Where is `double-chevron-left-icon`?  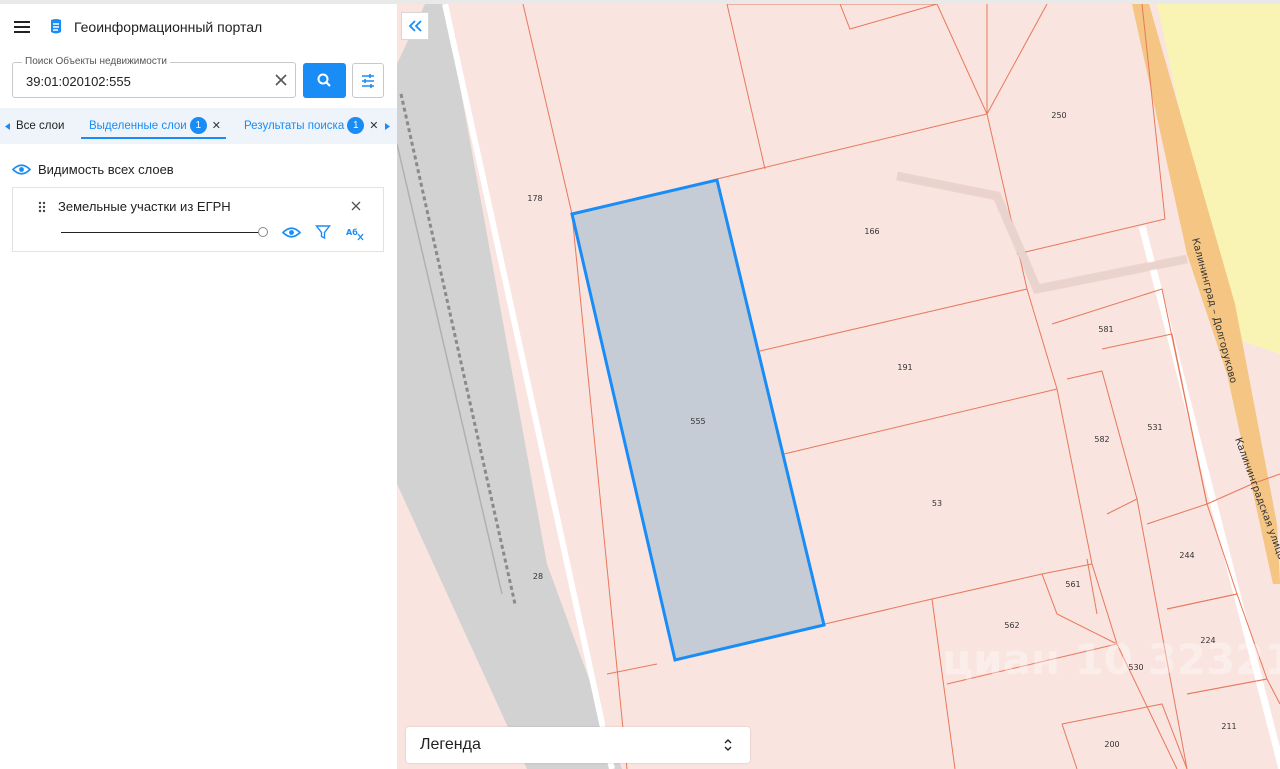 double-chevron-left-icon is located at coordinates (415, 26).